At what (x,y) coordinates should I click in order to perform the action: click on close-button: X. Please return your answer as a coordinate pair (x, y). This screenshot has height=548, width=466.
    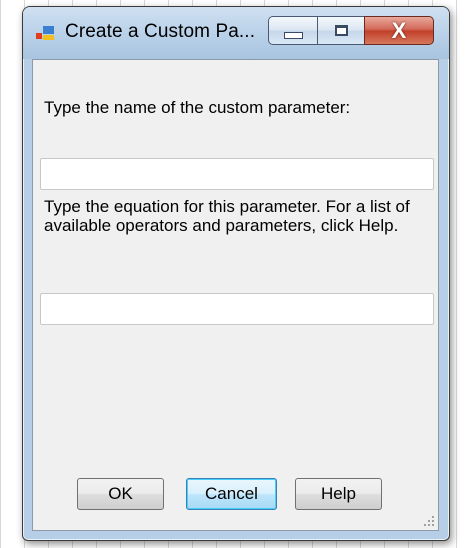
    Looking at the image, I should click on (399, 30).